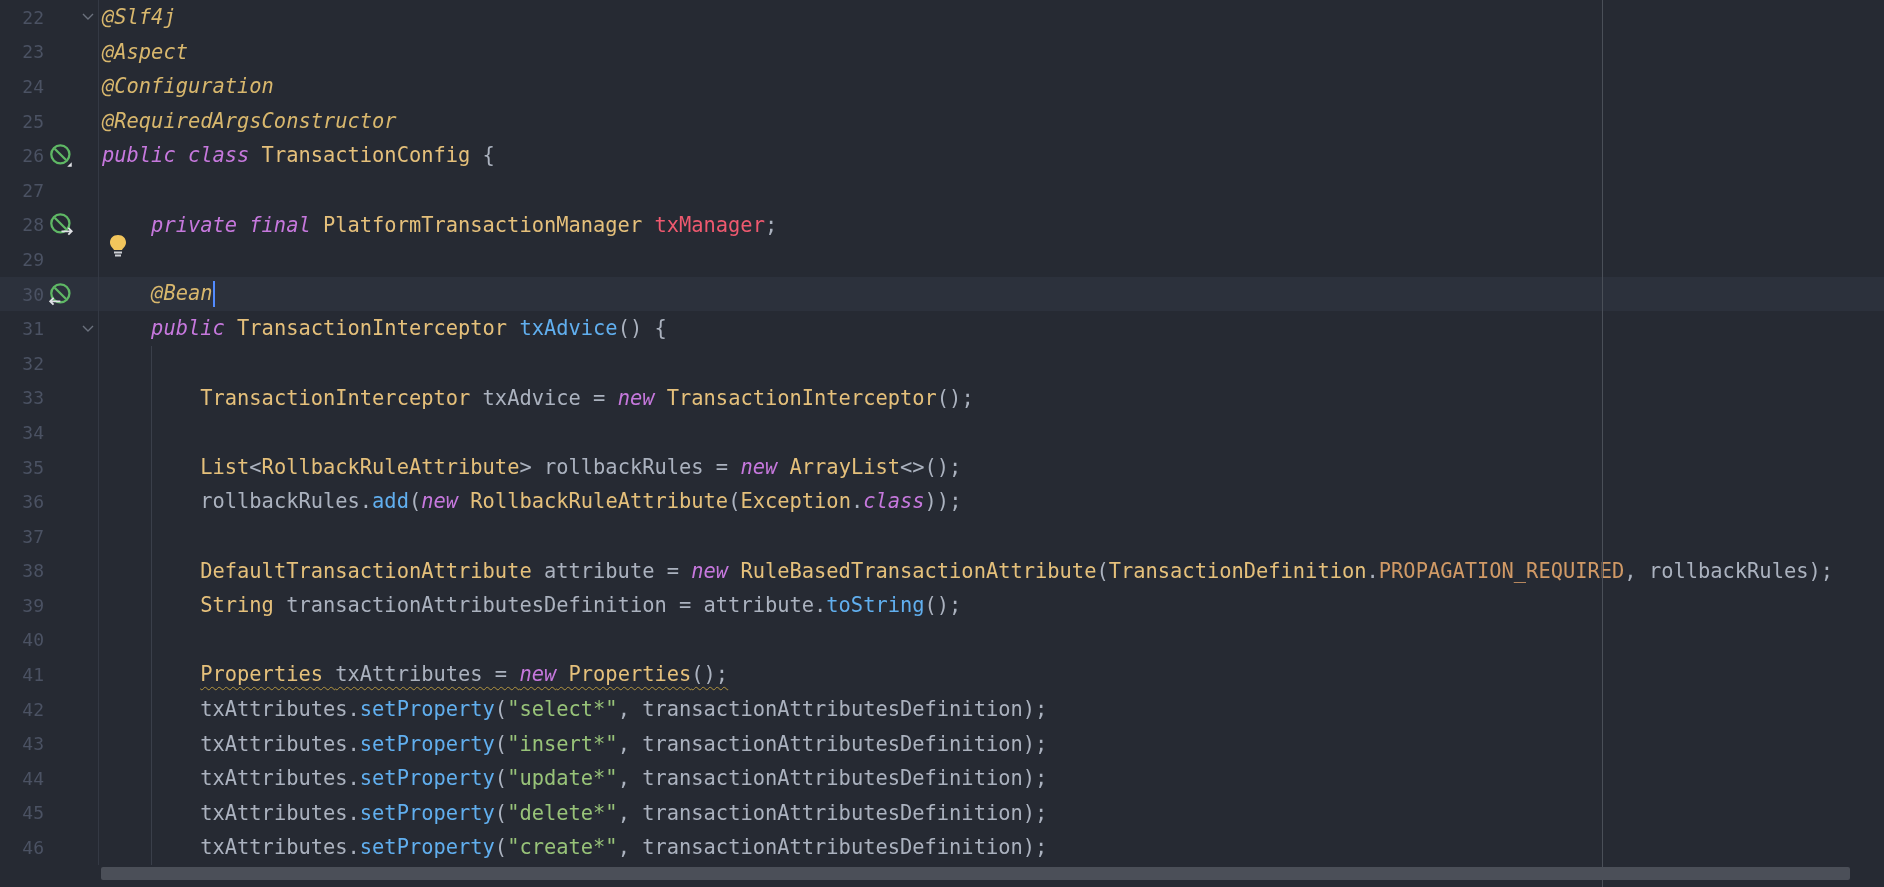 This screenshot has width=1884, height=887. What do you see at coordinates (580, 605) in the screenshot?
I see `code-line: String transactionAttributesDefinition = attribute.toString();` at bounding box center [580, 605].